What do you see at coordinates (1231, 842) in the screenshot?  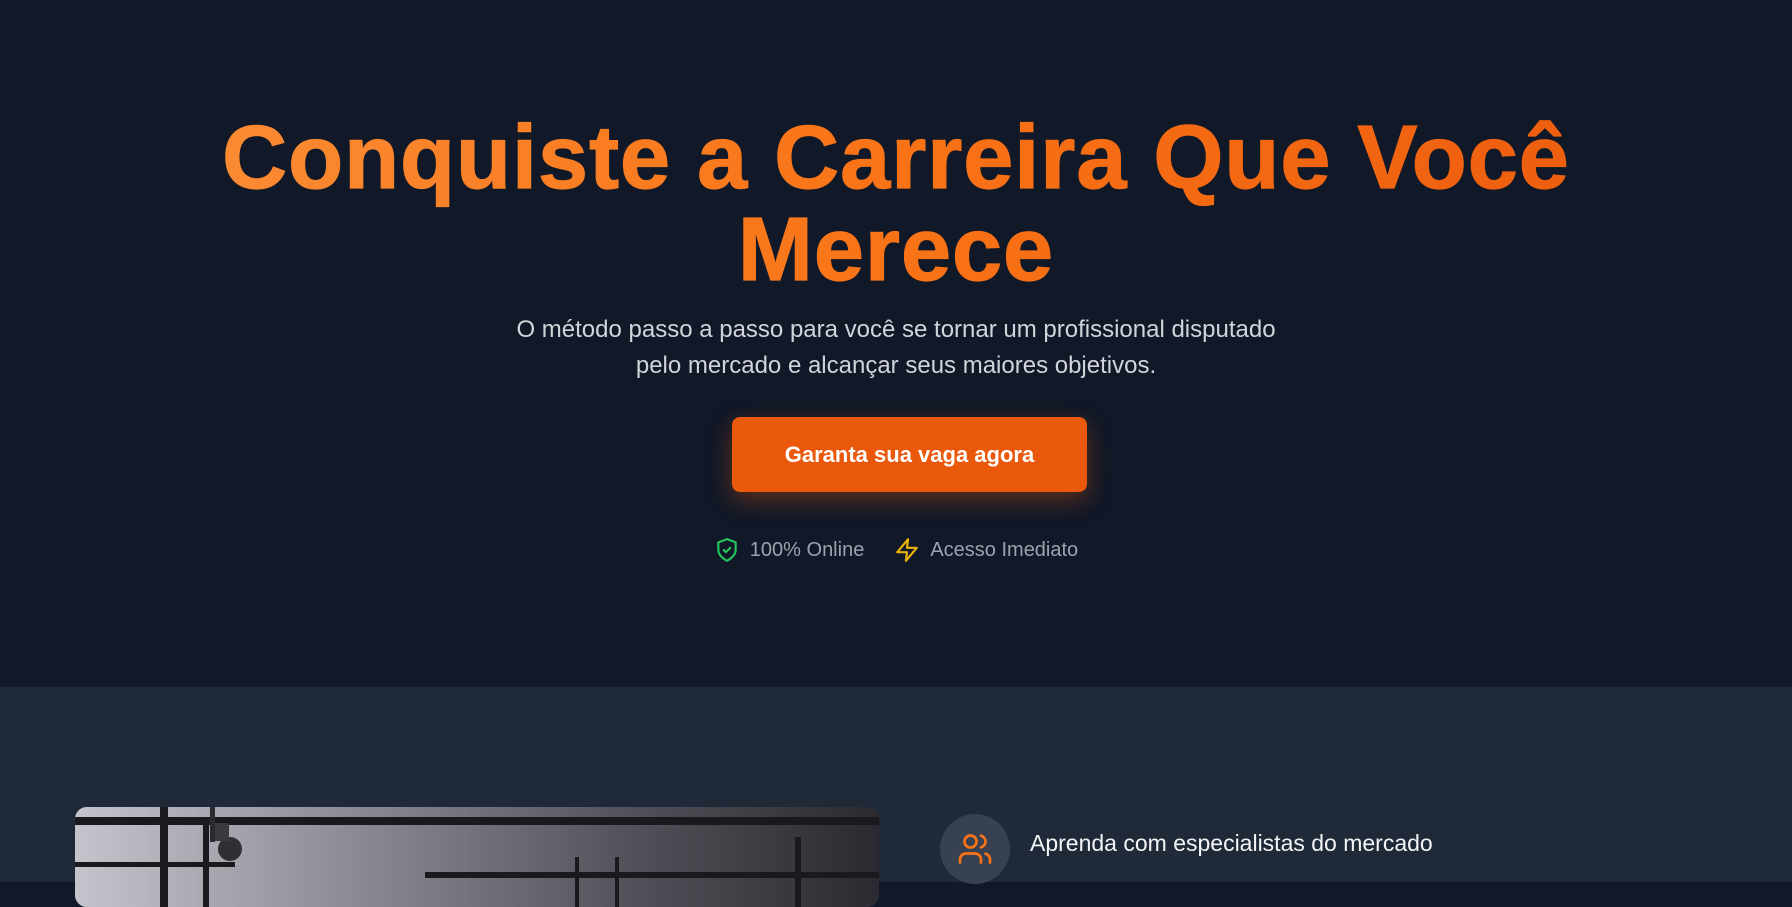 I see `feature-label-experts: Aprenda com especialistas do mercado` at bounding box center [1231, 842].